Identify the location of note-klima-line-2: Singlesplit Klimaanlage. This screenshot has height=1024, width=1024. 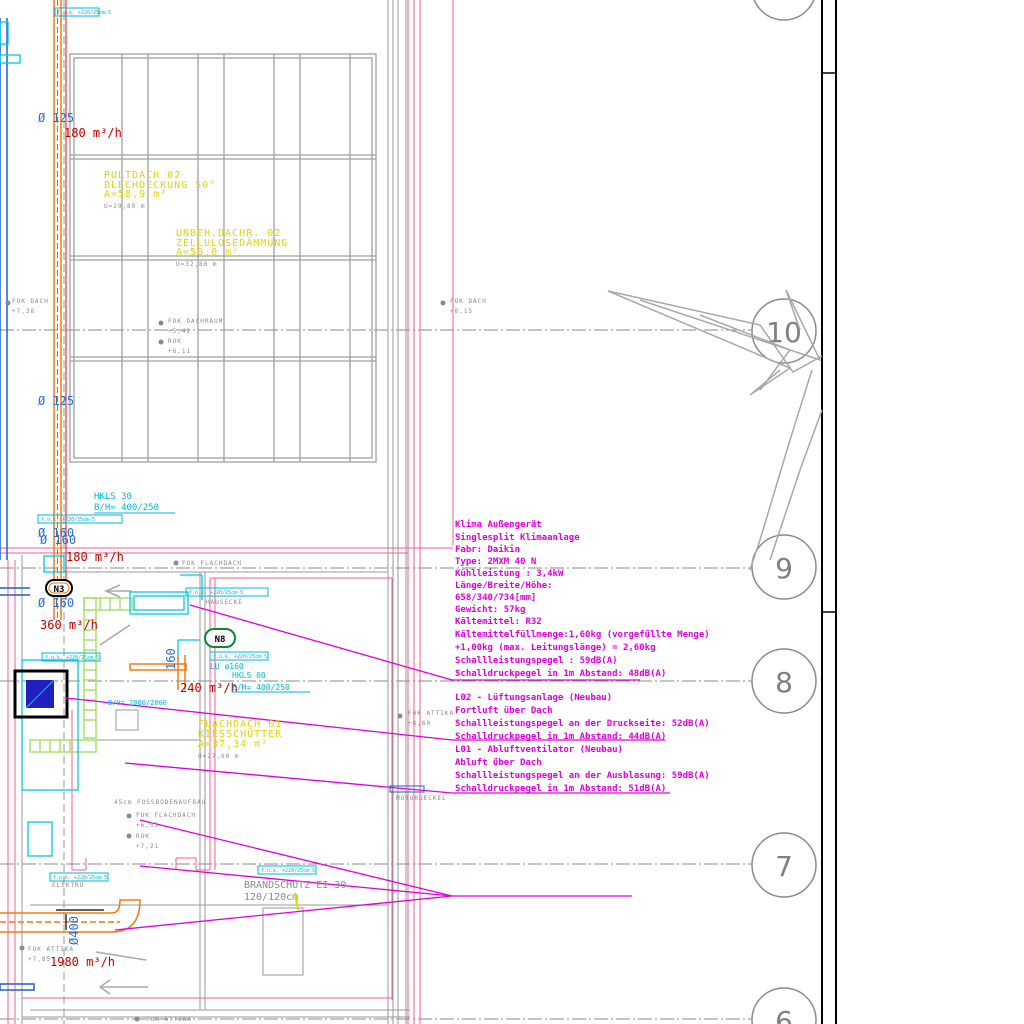
(517, 537).